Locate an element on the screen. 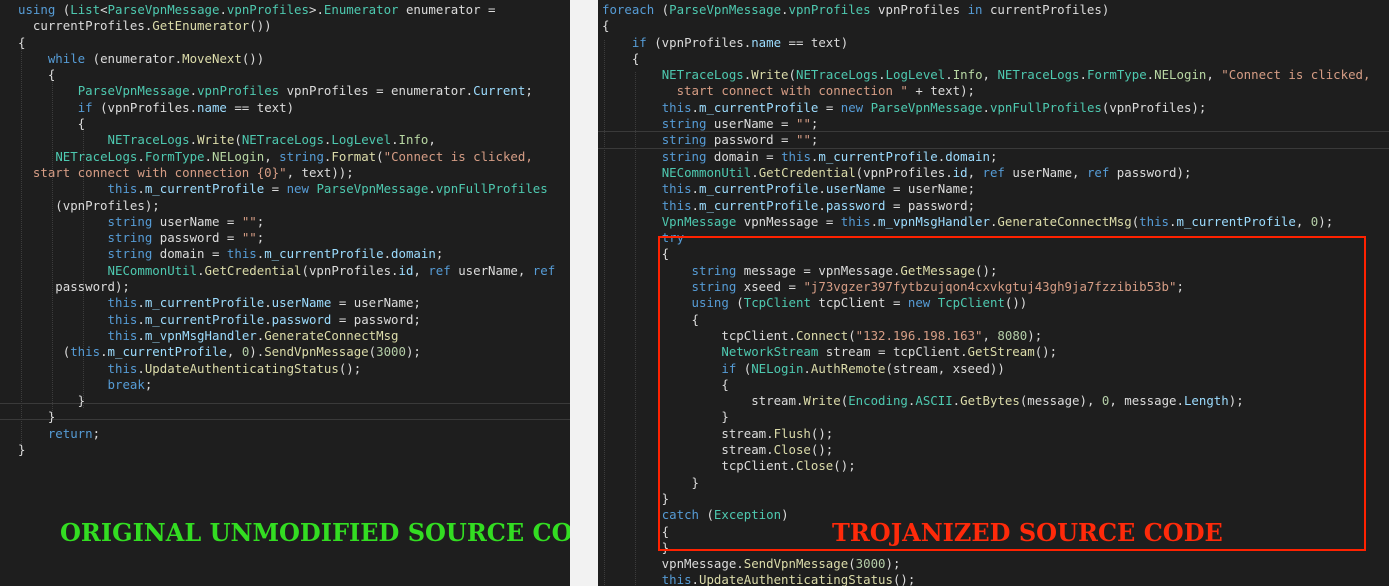 The image size is (1389, 586). code-token: ). is located at coordinates (257, 352).